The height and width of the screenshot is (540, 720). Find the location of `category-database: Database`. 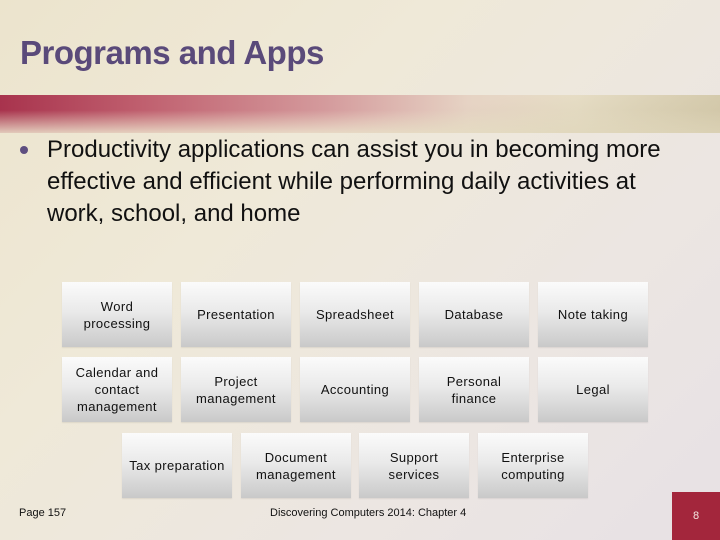

category-database: Database is located at coordinates (474, 314).